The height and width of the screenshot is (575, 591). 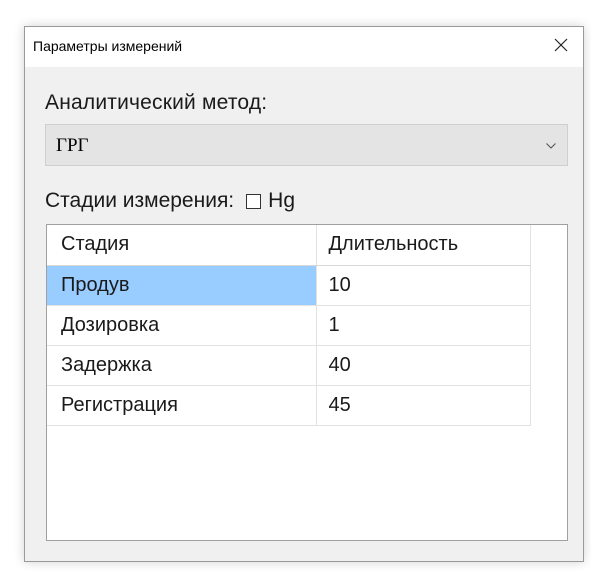 What do you see at coordinates (304, 47) in the screenshot?
I see `title-bar: Параметры измерений` at bounding box center [304, 47].